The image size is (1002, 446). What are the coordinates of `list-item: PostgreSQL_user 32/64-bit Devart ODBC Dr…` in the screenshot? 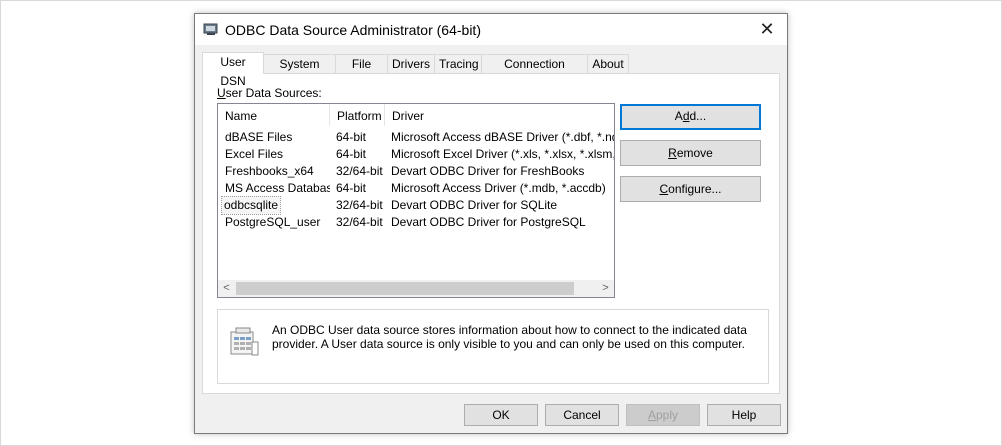 It's located at (416, 222).